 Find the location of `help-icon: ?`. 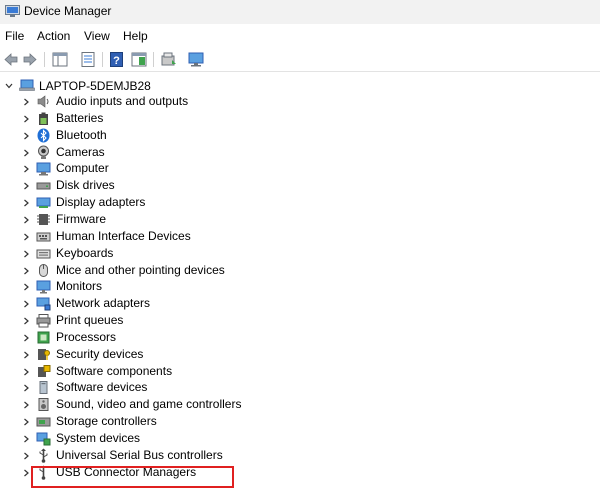

help-icon: ? is located at coordinates (117, 59).